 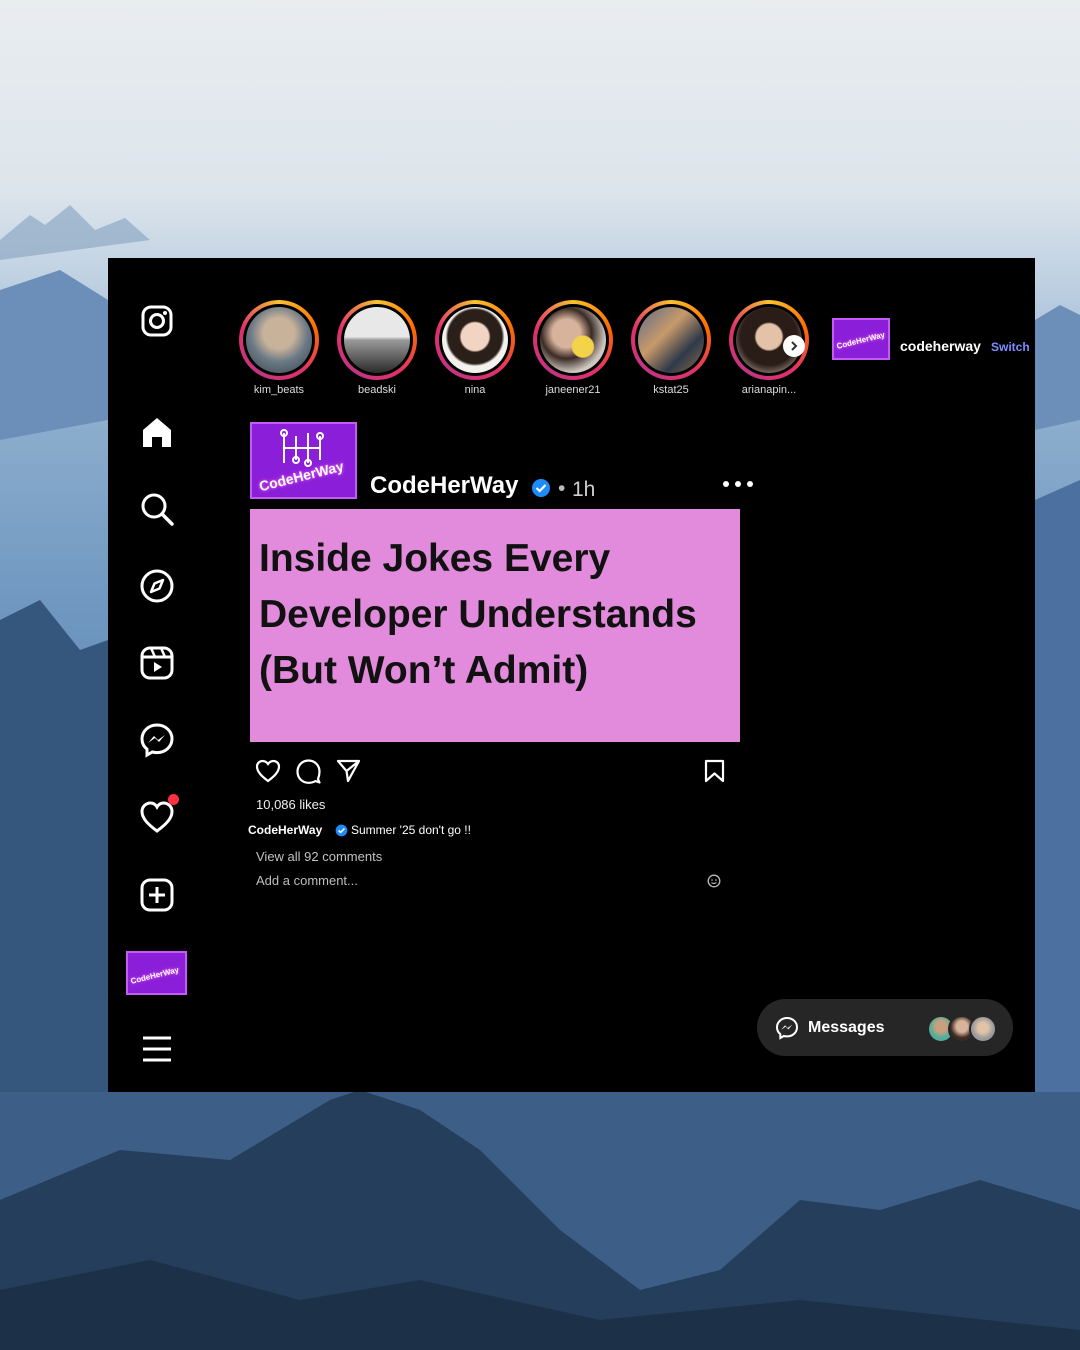 What do you see at coordinates (983, 1029) in the screenshot?
I see `messages-avatar` at bounding box center [983, 1029].